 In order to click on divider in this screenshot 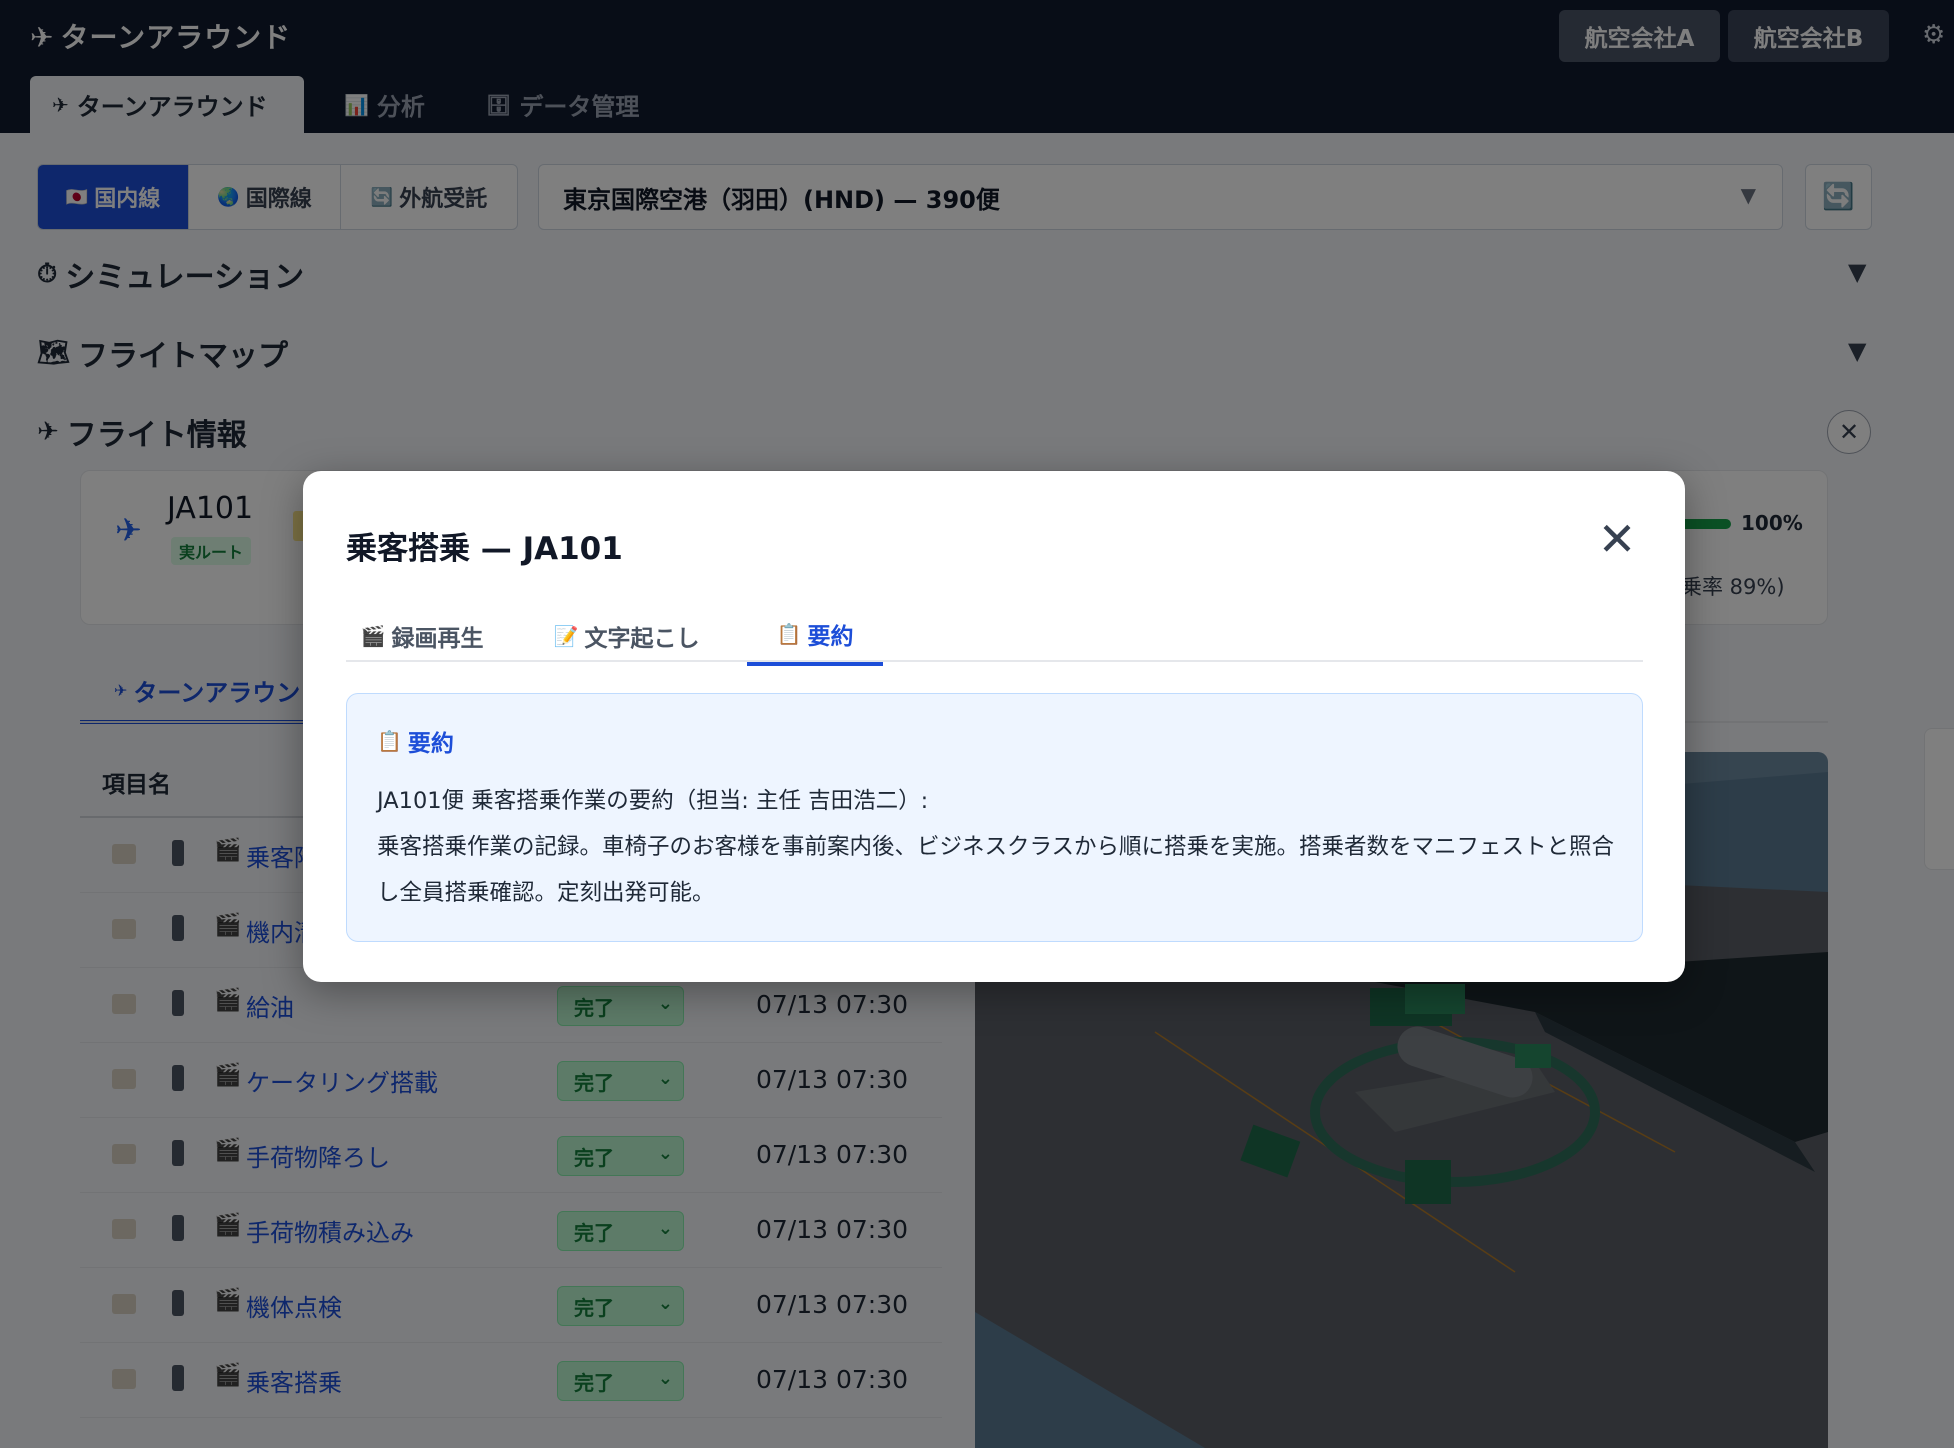, I will do `click(994, 661)`.